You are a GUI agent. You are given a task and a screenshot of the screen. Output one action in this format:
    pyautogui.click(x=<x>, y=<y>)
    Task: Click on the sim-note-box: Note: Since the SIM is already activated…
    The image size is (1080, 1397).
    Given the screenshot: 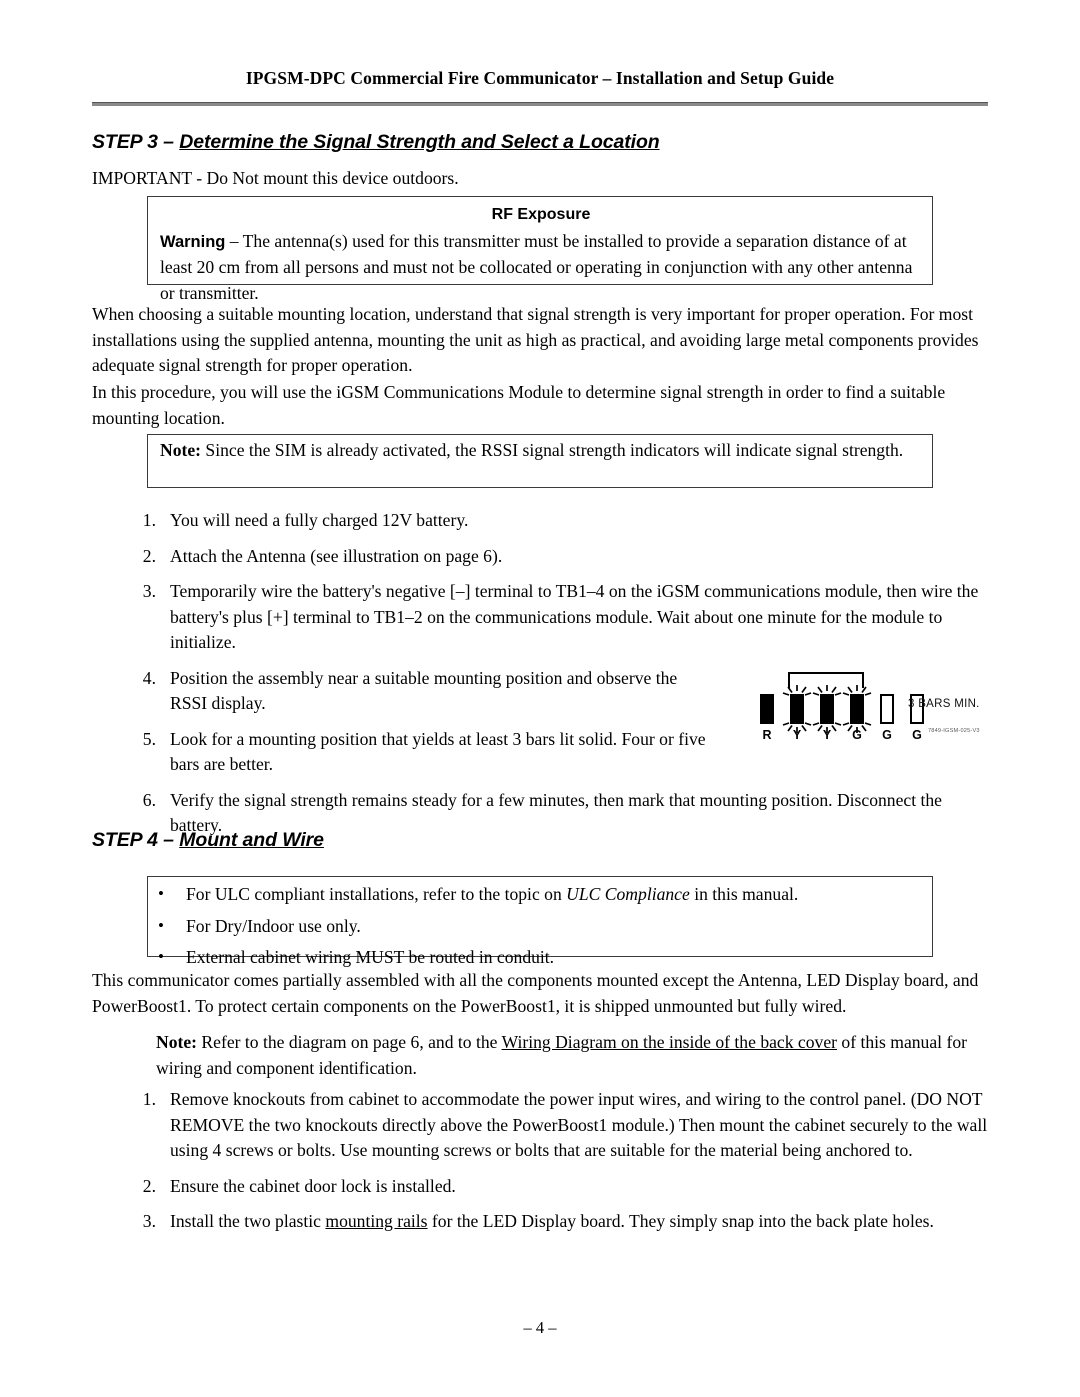 What is the action you would take?
    pyautogui.click(x=540, y=461)
    